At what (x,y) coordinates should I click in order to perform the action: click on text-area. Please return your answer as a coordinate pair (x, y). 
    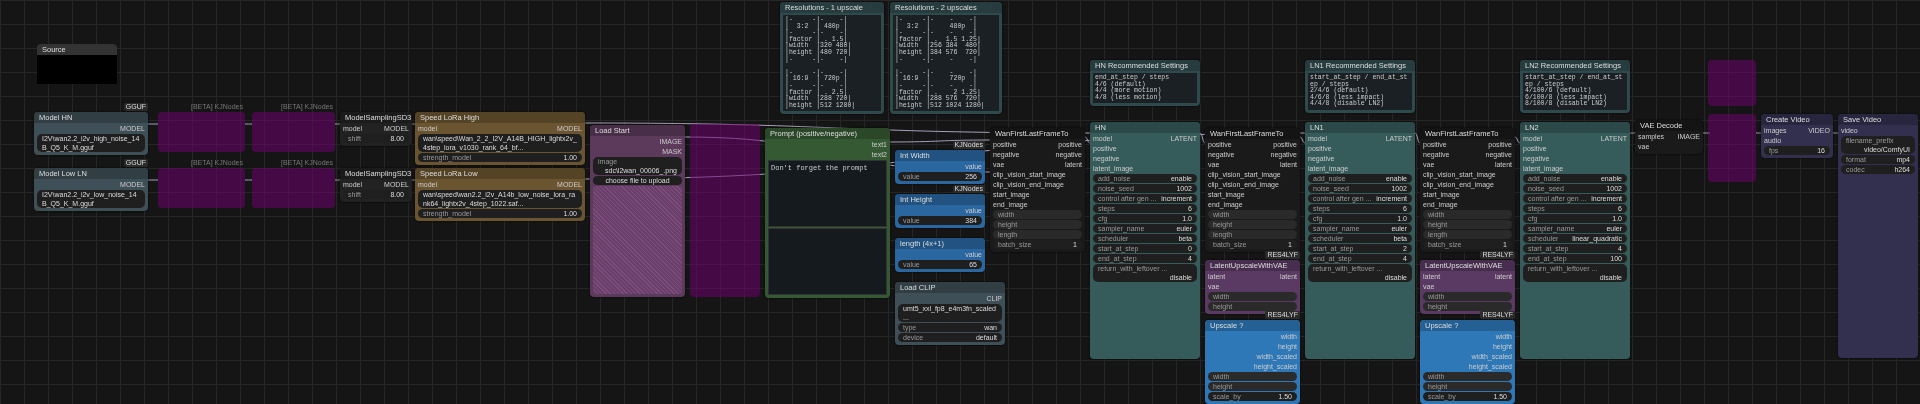
    Looking at the image, I should click on (827, 261).